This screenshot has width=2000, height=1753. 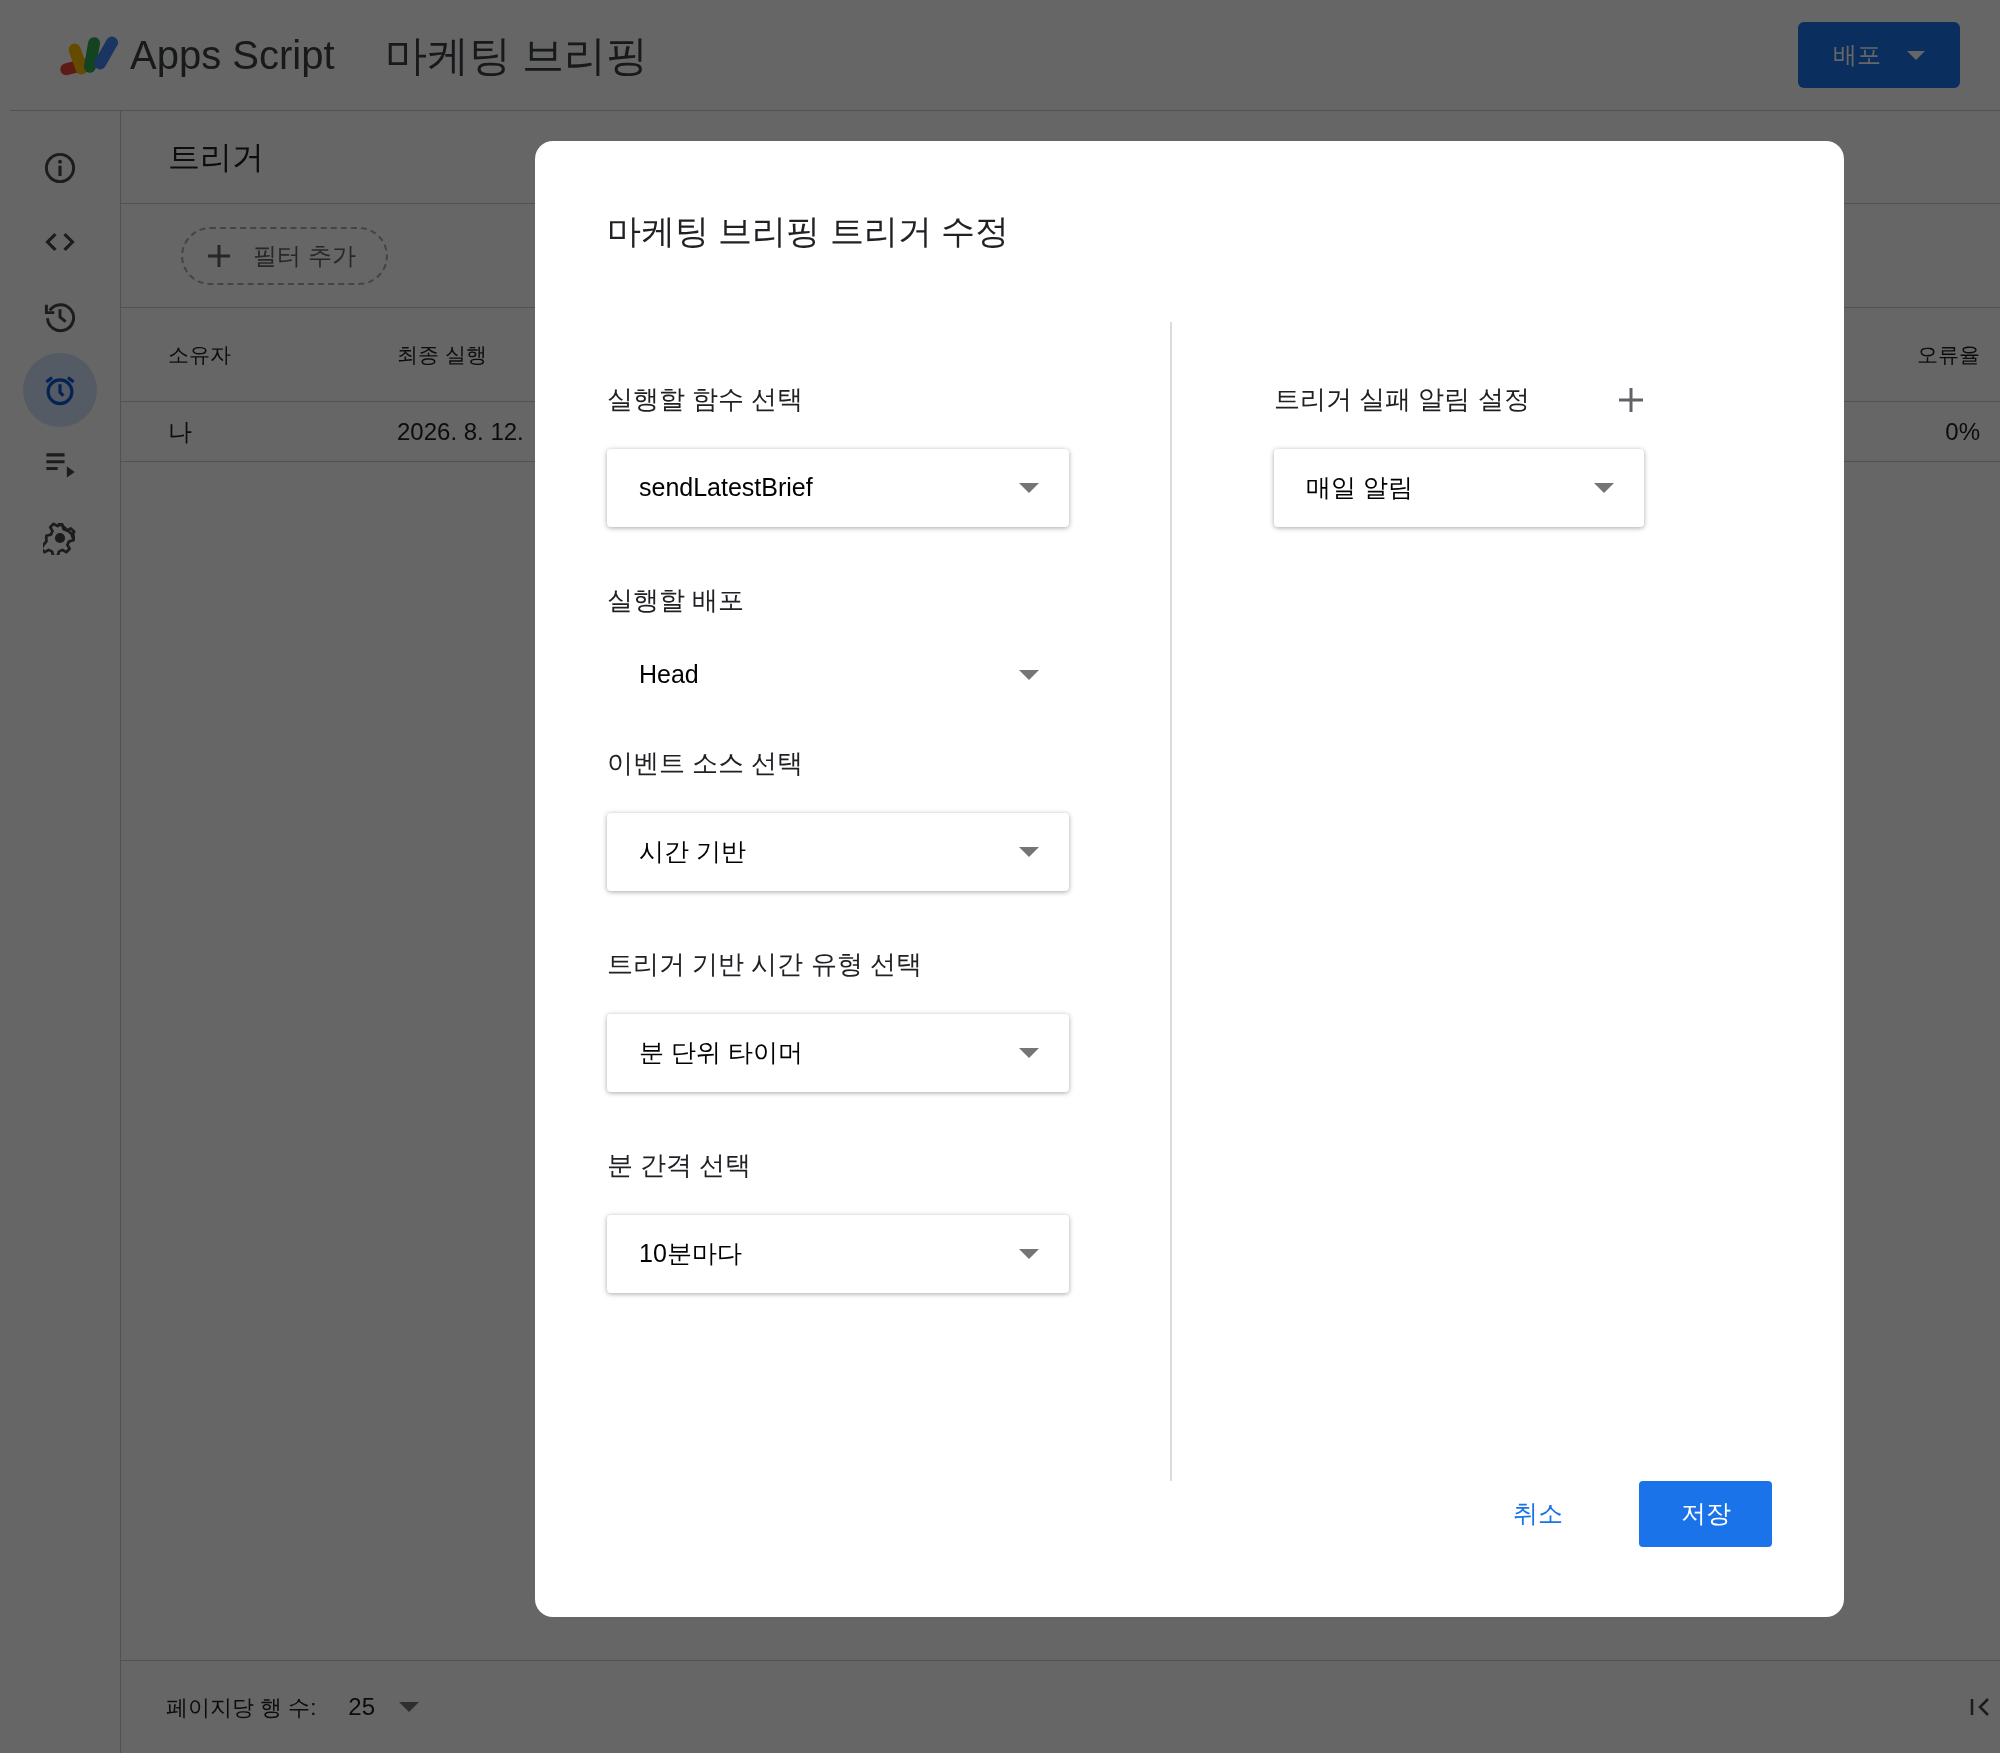 What do you see at coordinates (60, 538) in the screenshot?
I see `settings-icon` at bounding box center [60, 538].